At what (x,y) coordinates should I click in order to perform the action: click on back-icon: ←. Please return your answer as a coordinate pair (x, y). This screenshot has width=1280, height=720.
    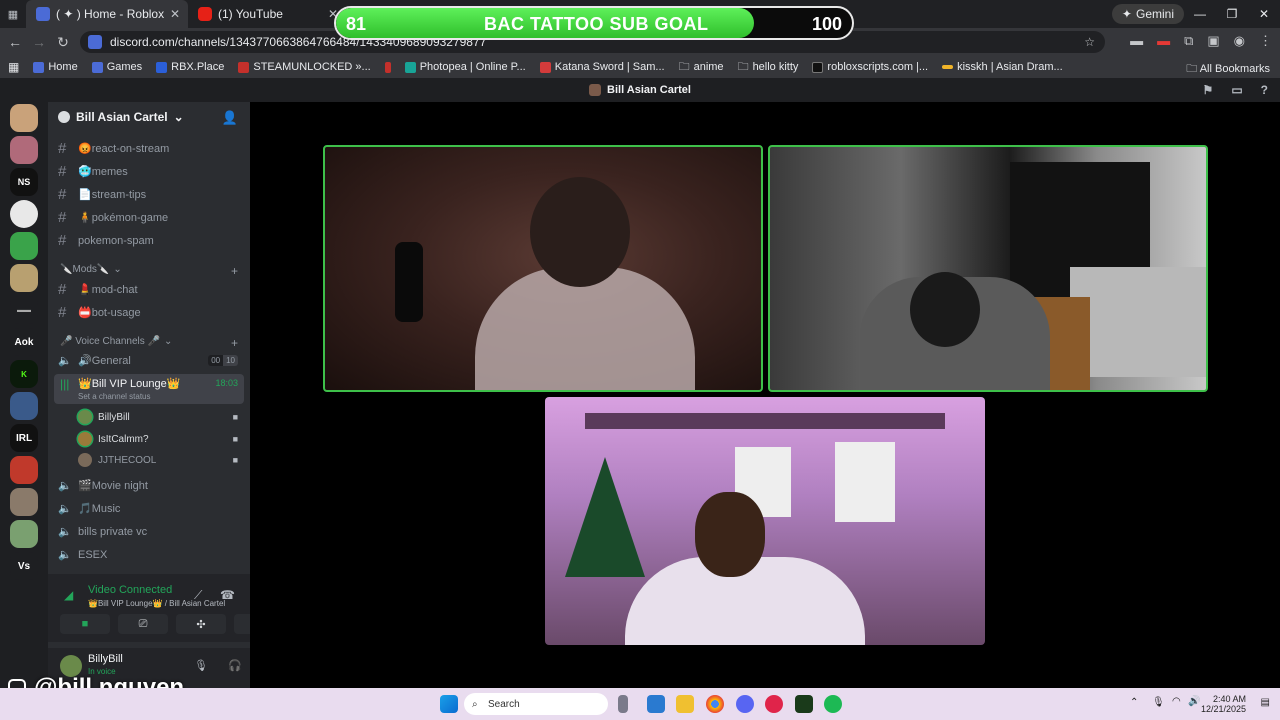
    Looking at the image, I should click on (15, 42).